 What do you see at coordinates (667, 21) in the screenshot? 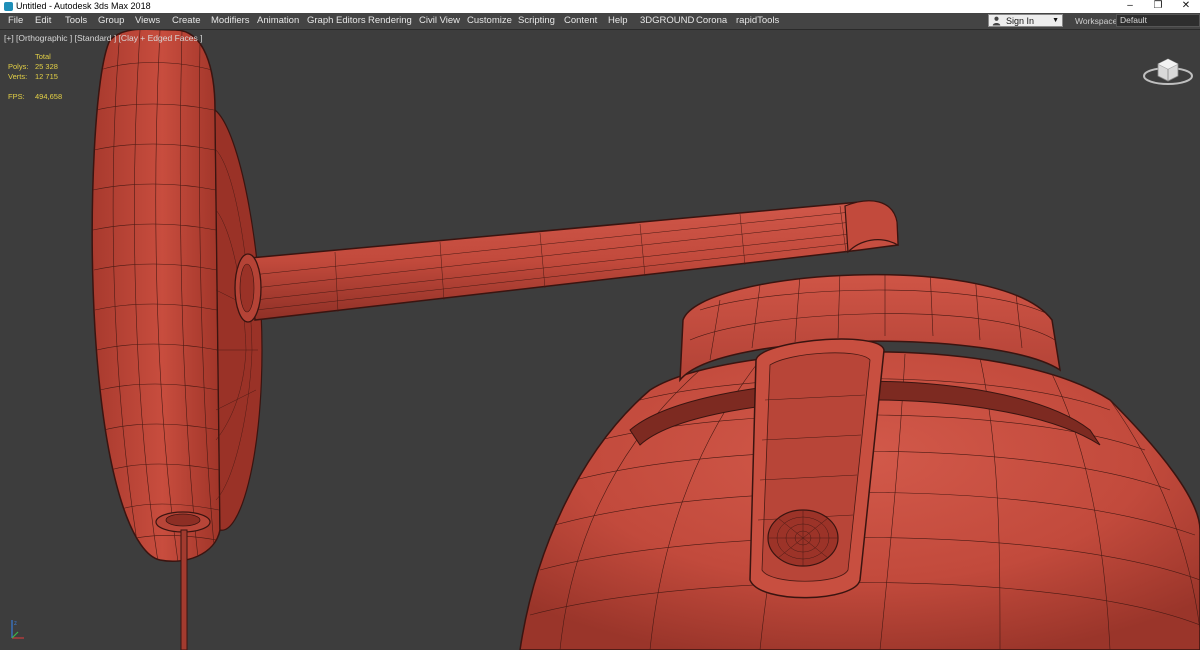
I see `menu-3dground: 3DGROUND` at bounding box center [667, 21].